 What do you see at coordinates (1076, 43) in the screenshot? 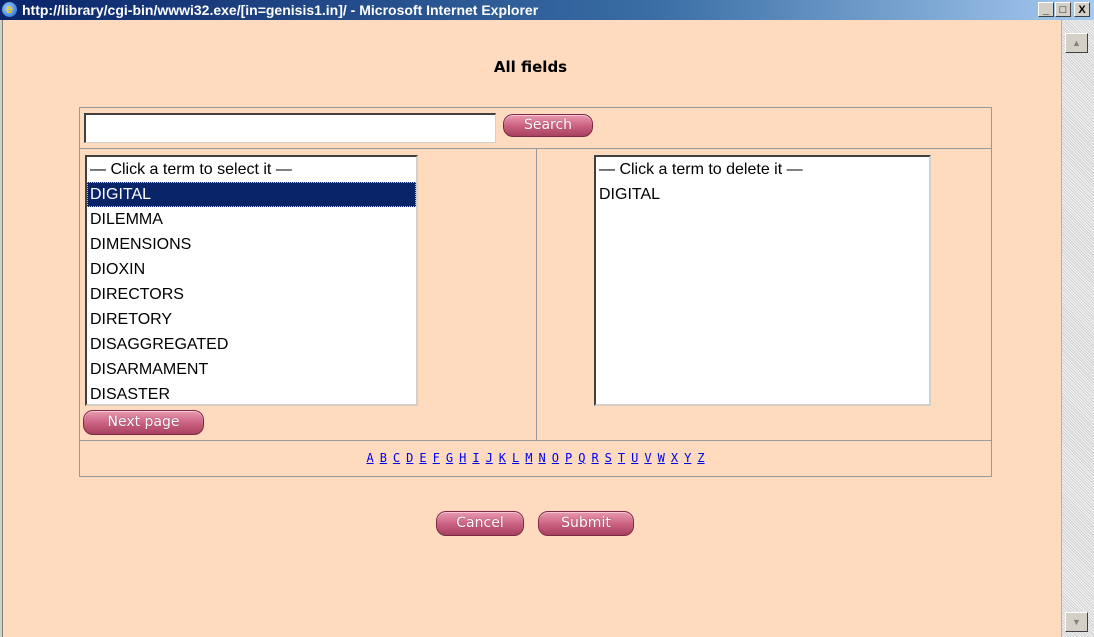
I see `scroll-up-button: ▲` at bounding box center [1076, 43].